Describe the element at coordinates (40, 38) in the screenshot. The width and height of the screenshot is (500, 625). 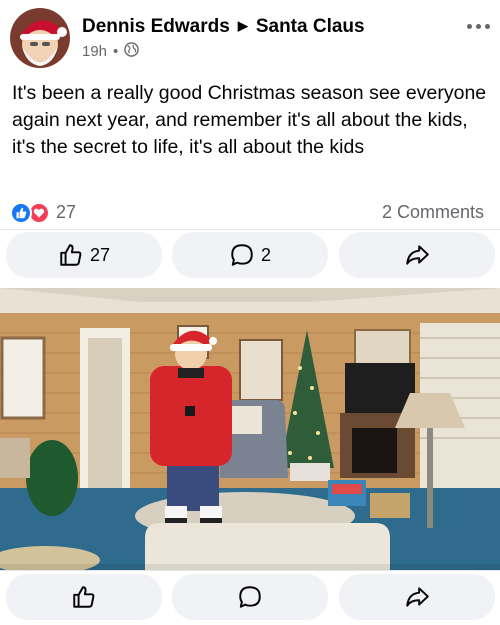
I see `avatar` at that location.